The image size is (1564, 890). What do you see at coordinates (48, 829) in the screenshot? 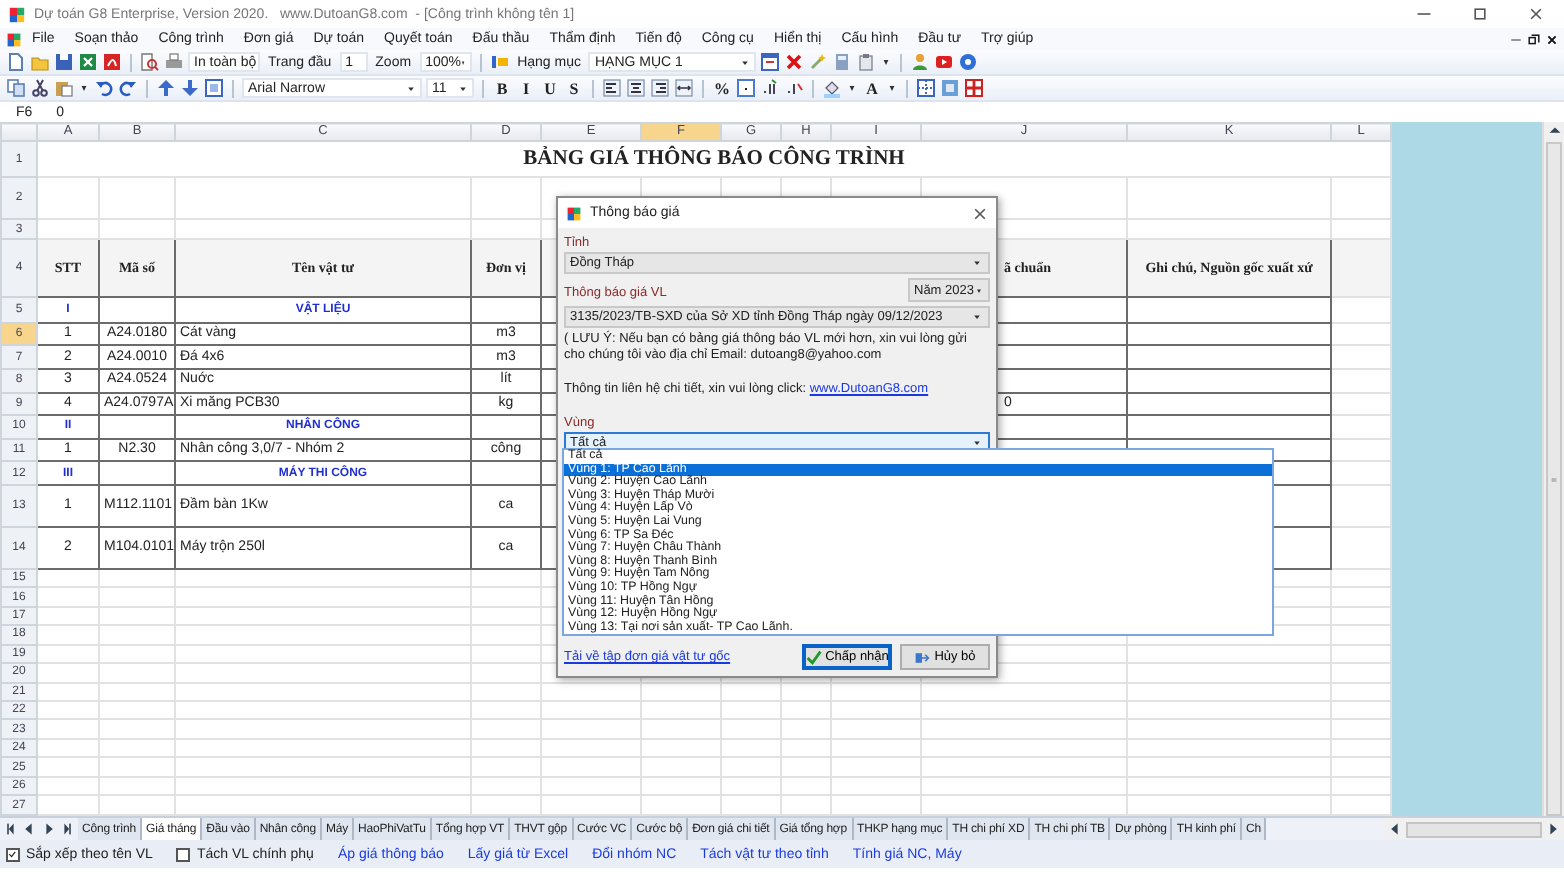
I see `next-tab-icon` at bounding box center [48, 829].